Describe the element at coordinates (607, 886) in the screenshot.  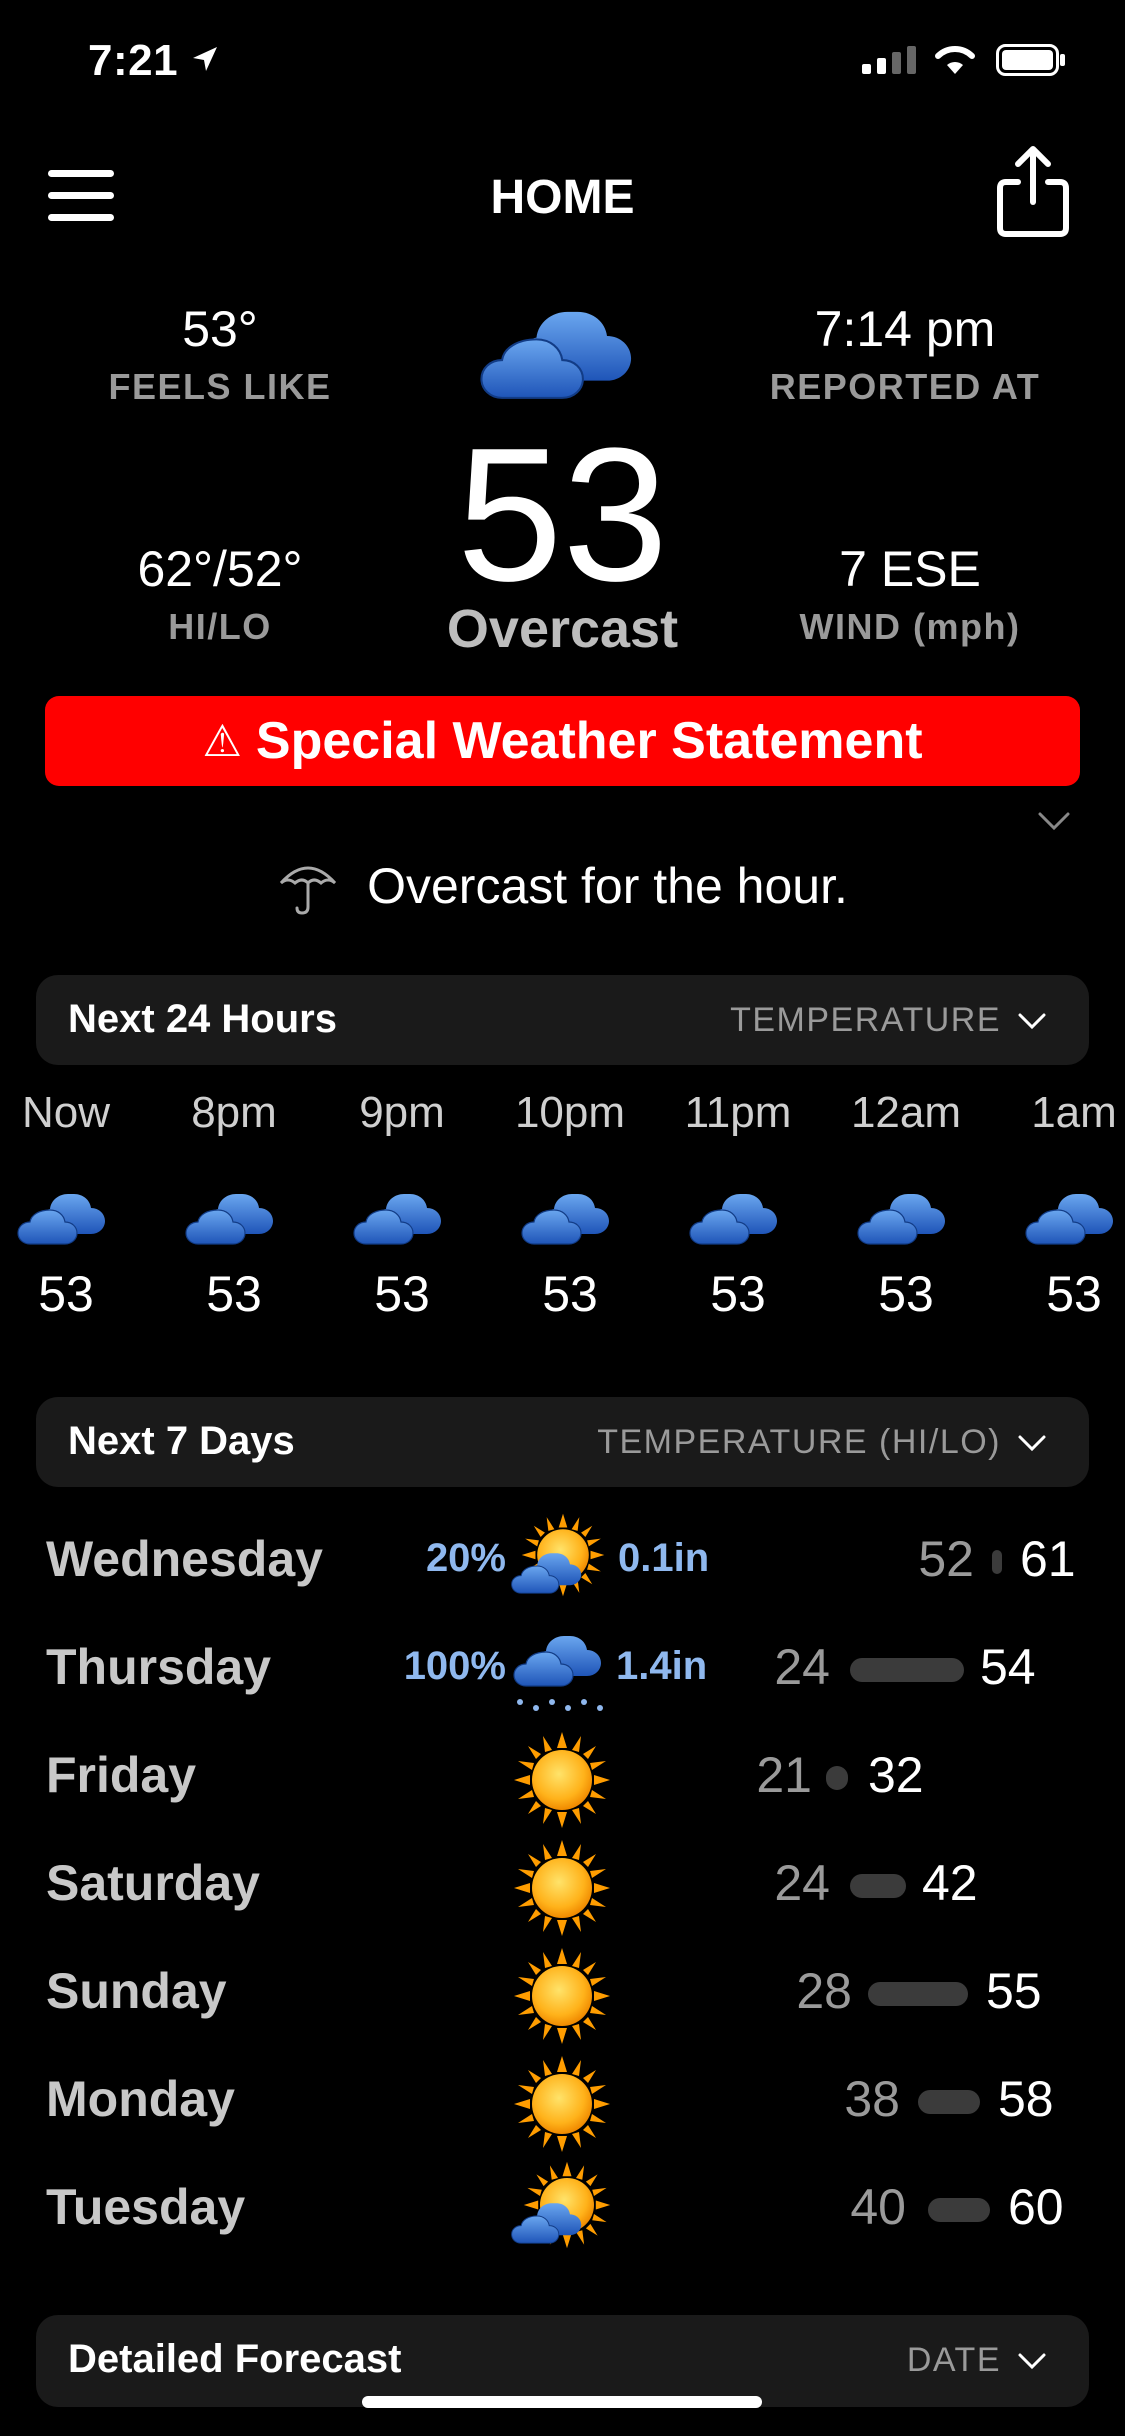
I see `hour-summary-text: Overcast for the hour.` at that location.